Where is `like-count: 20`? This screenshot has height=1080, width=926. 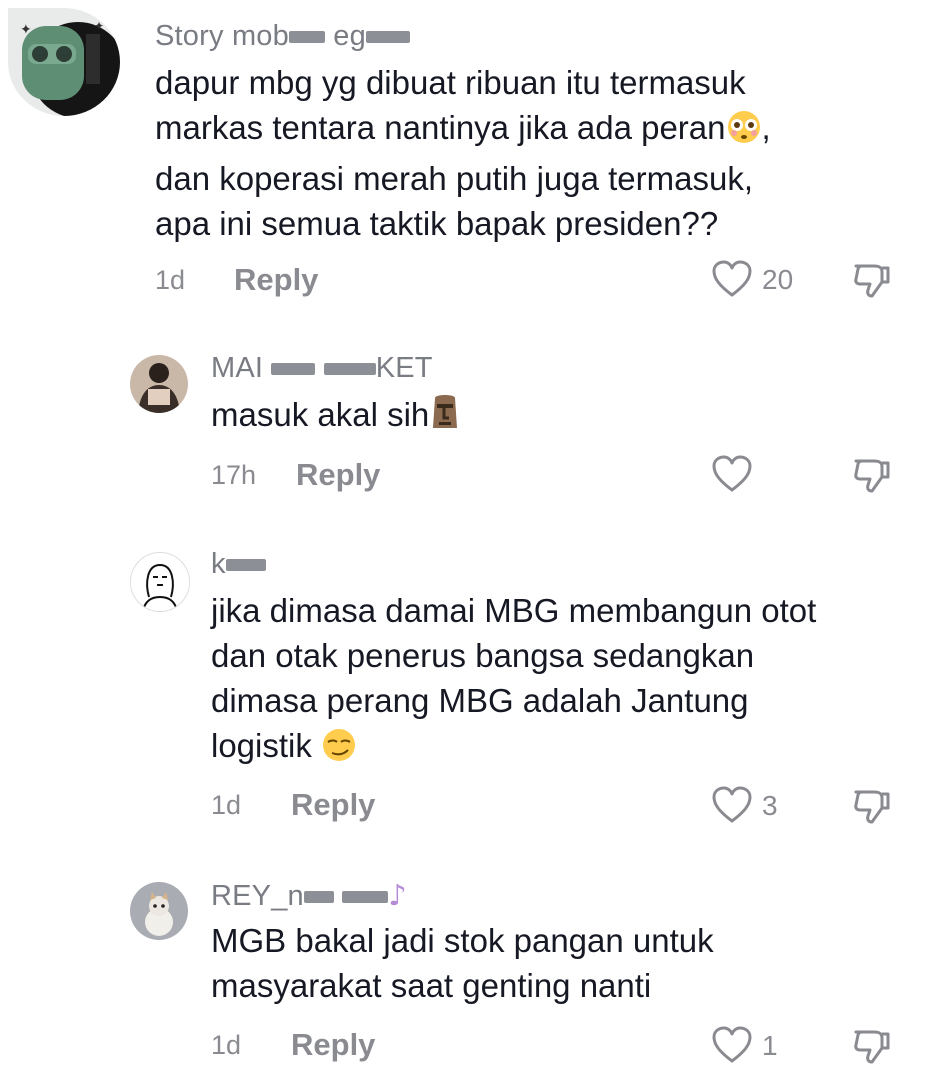 like-count: 20 is located at coordinates (778, 279).